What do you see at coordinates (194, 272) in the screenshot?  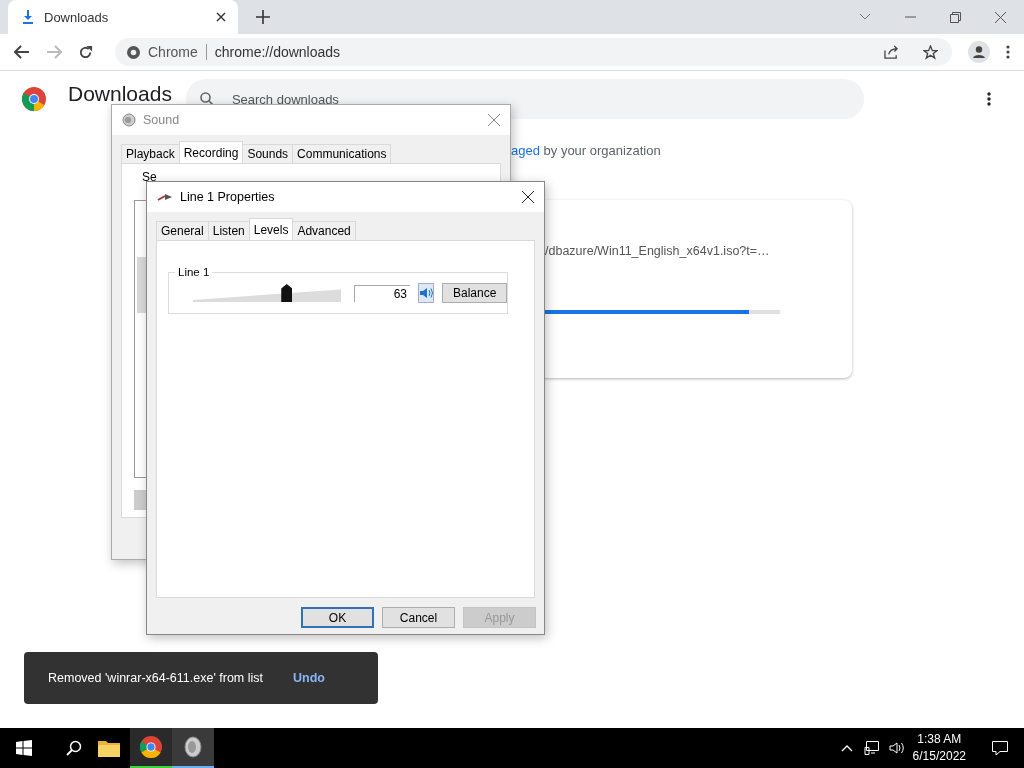 I see `group-label: Line 1` at bounding box center [194, 272].